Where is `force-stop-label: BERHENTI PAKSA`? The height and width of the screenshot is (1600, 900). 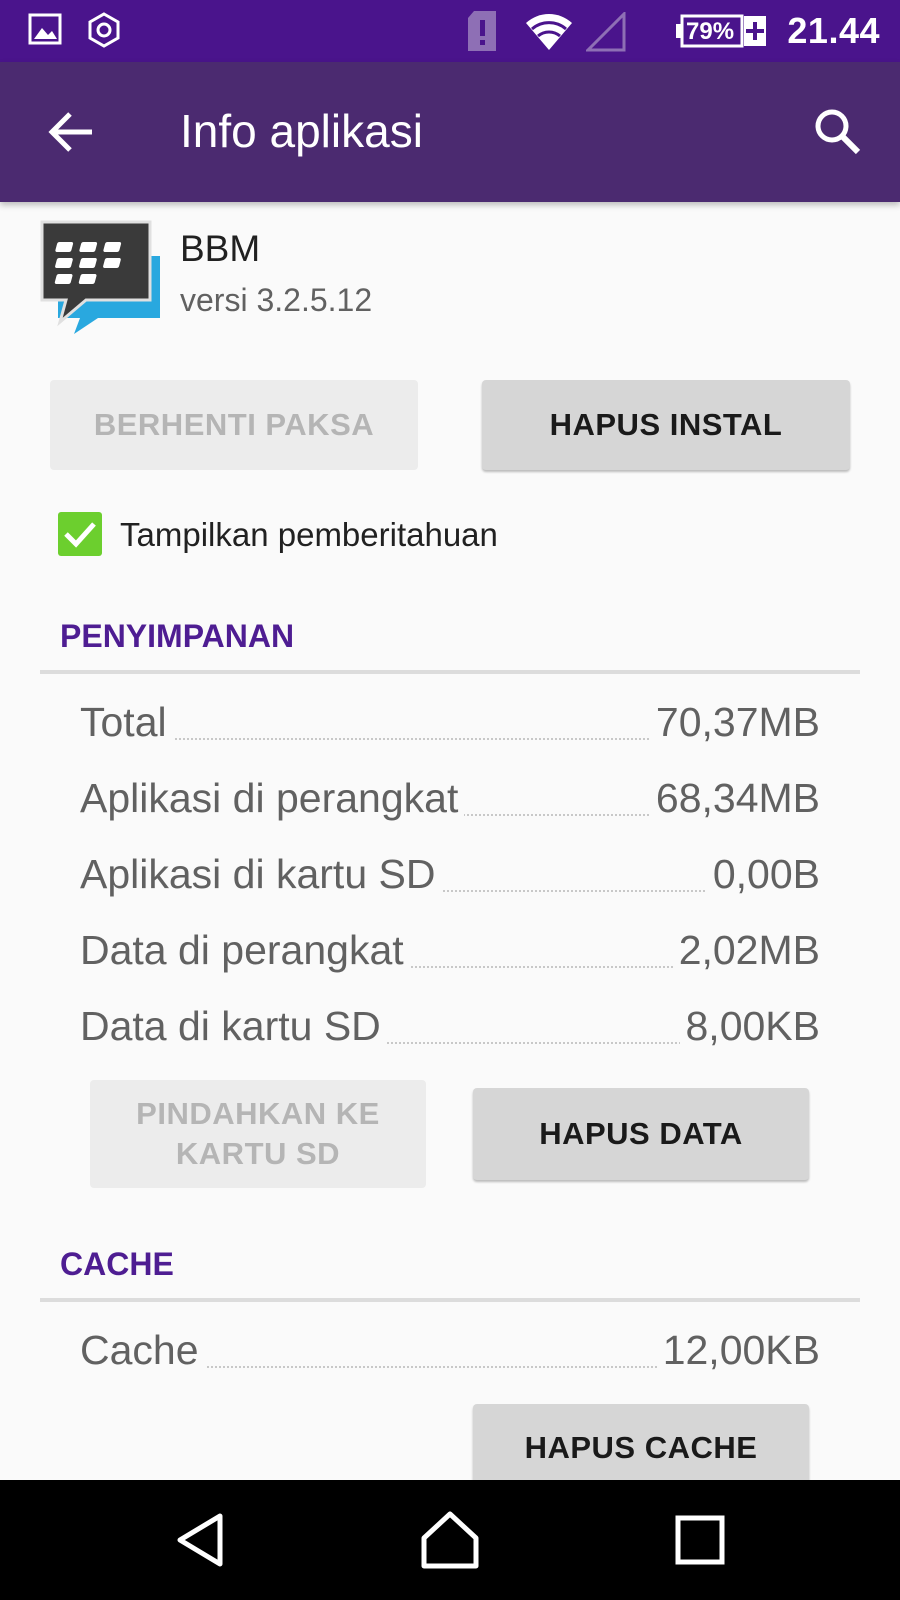
force-stop-label: BERHENTI PAKSA is located at coordinates (234, 424).